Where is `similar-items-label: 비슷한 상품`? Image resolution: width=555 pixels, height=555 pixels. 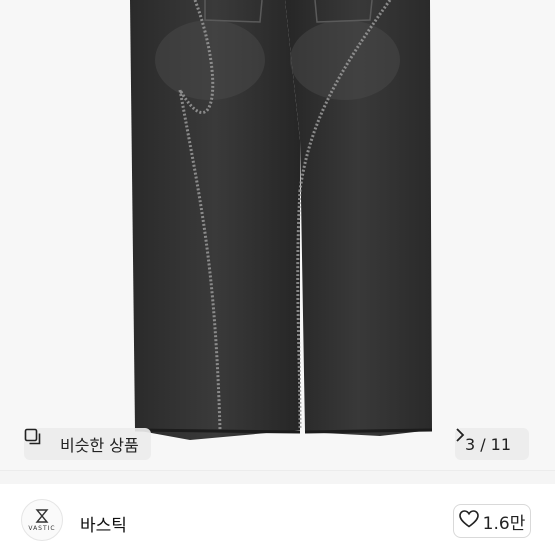 similar-items-label: 비슷한 상품 is located at coordinates (99, 445).